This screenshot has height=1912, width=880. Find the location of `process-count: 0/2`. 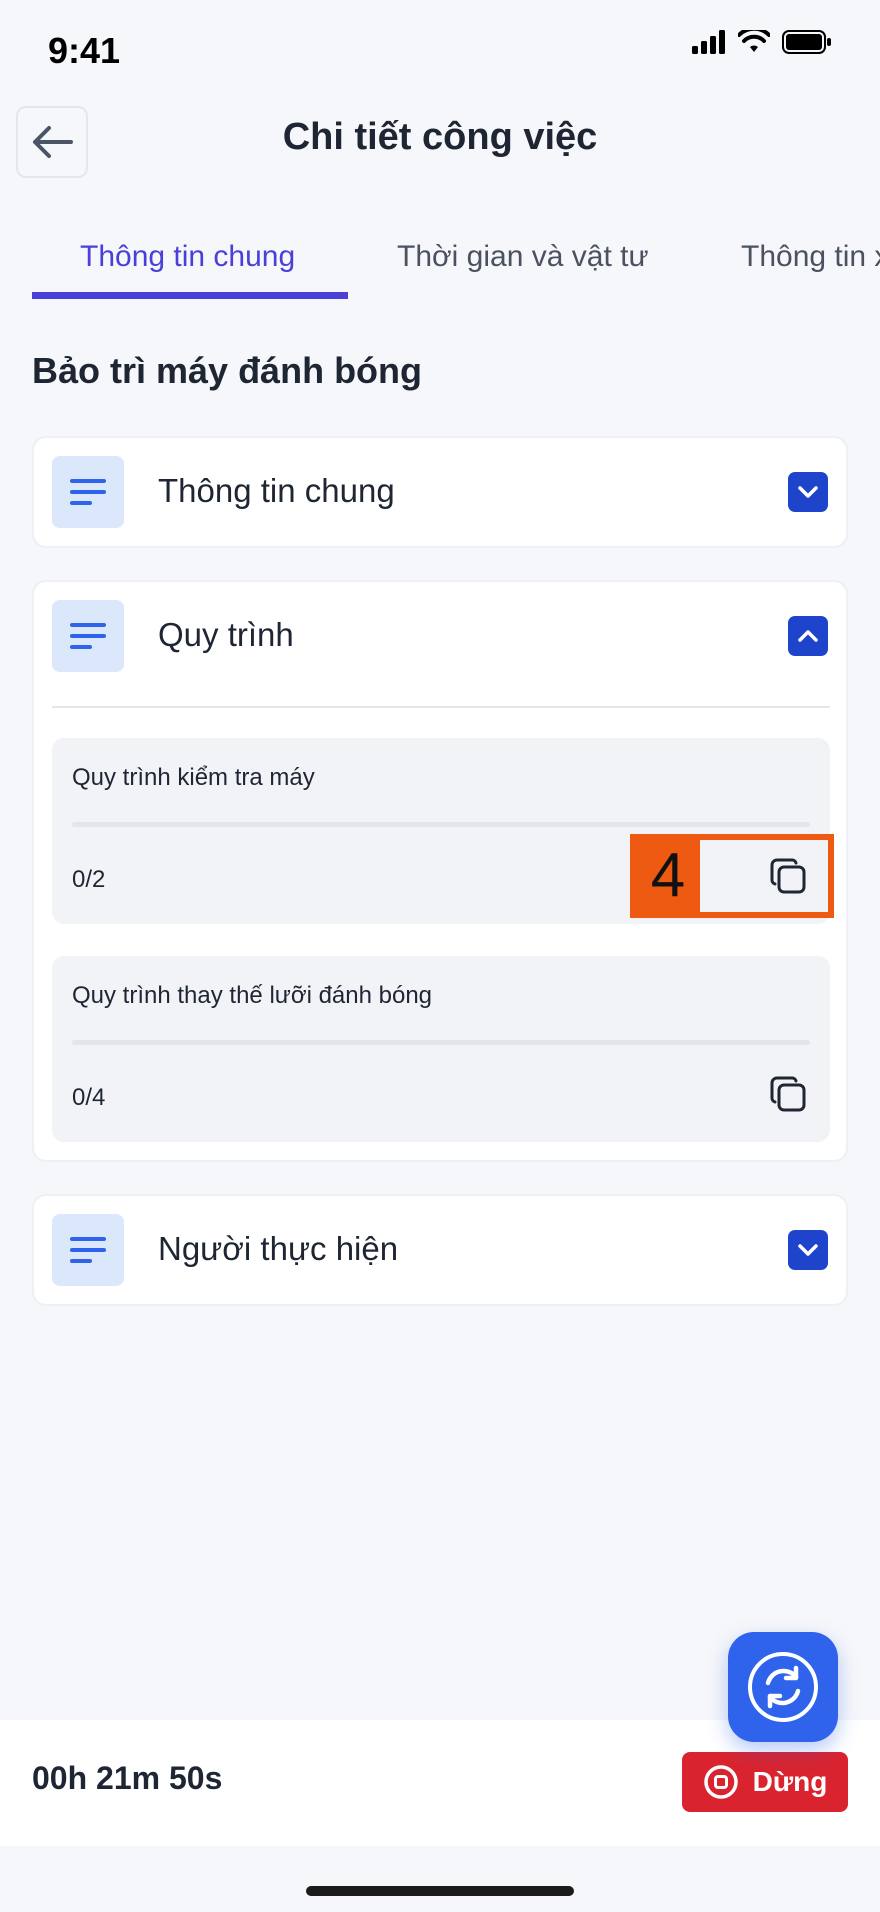

process-count: 0/2 is located at coordinates (89, 879).